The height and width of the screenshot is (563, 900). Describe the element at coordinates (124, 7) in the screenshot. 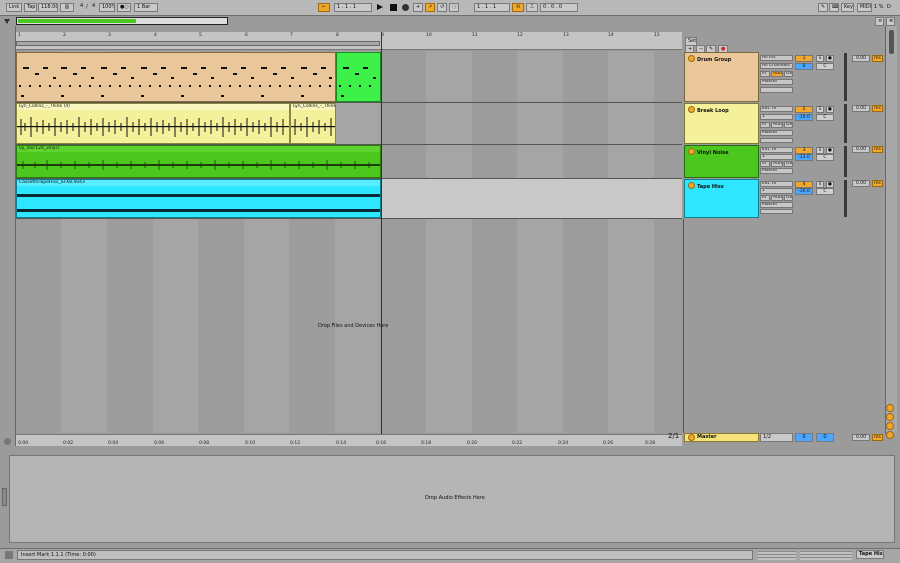

I see `follow-icon: ●○` at that location.